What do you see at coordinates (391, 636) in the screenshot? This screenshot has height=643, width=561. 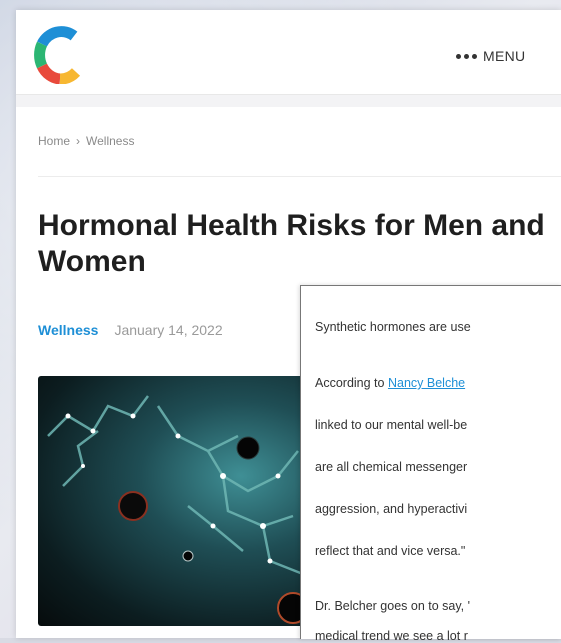 I see `popup-line: medical trend we see a lot r` at bounding box center [391, 636].